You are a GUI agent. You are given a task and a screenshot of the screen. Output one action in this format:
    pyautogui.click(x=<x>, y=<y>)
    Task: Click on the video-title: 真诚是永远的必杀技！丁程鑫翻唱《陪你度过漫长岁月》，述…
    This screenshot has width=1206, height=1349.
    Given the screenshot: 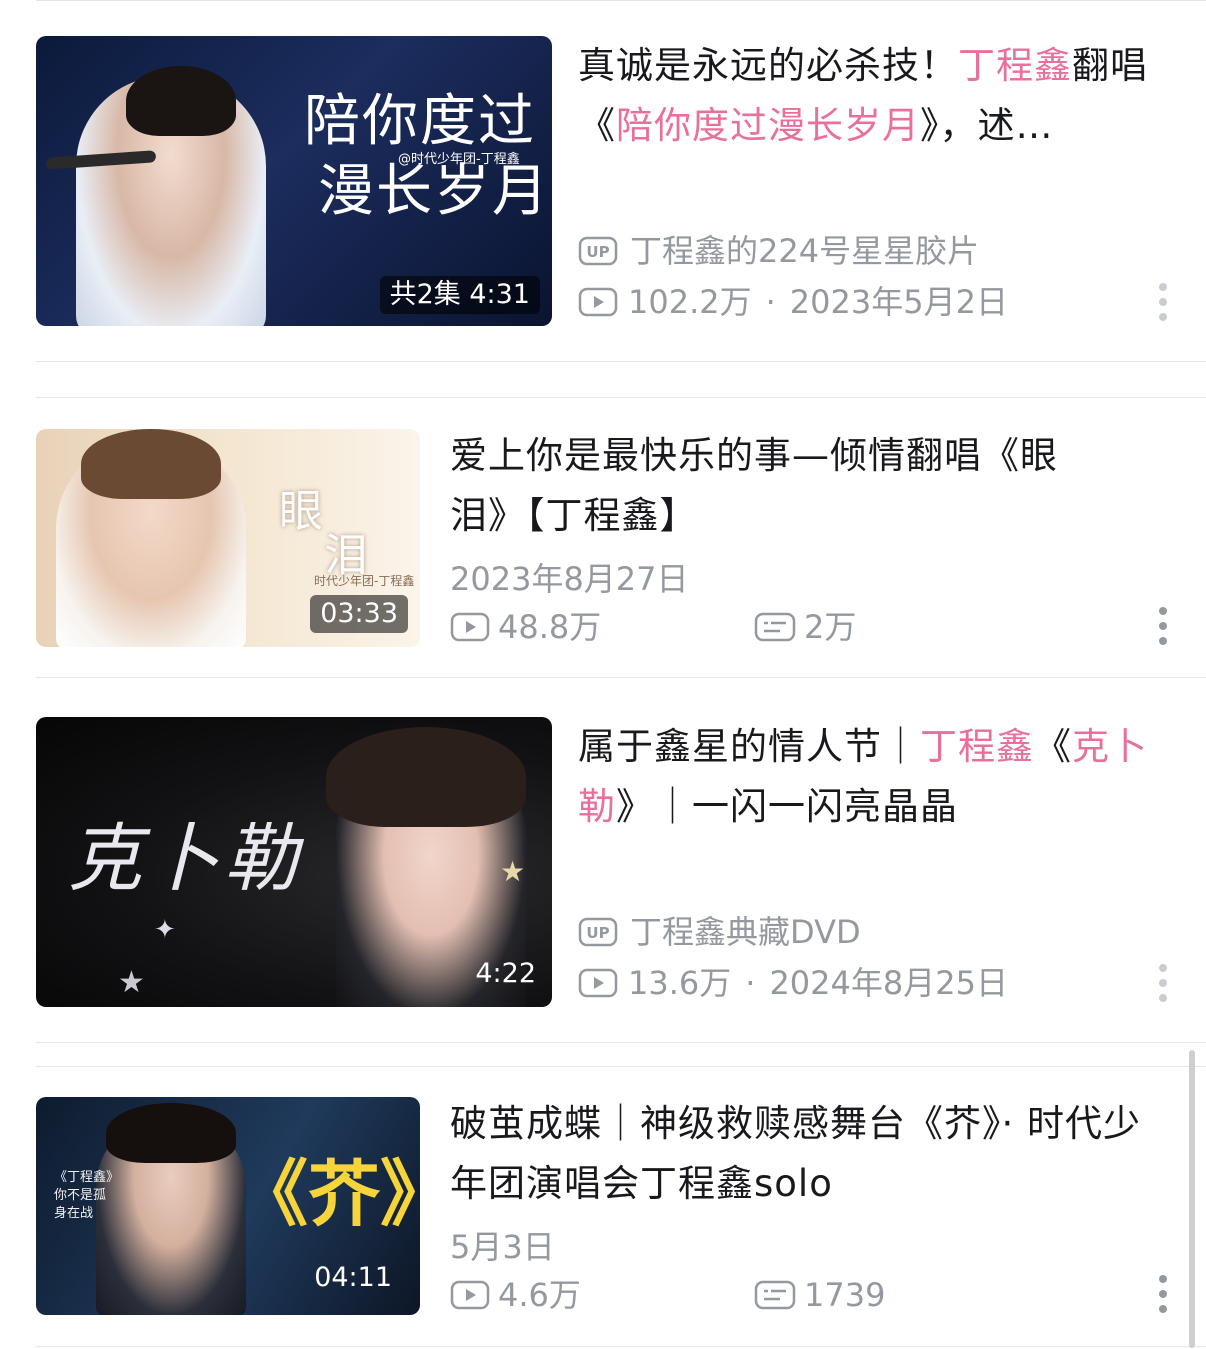 What is the action you would take?
    pyautogui.click(x=878, y=96)
    